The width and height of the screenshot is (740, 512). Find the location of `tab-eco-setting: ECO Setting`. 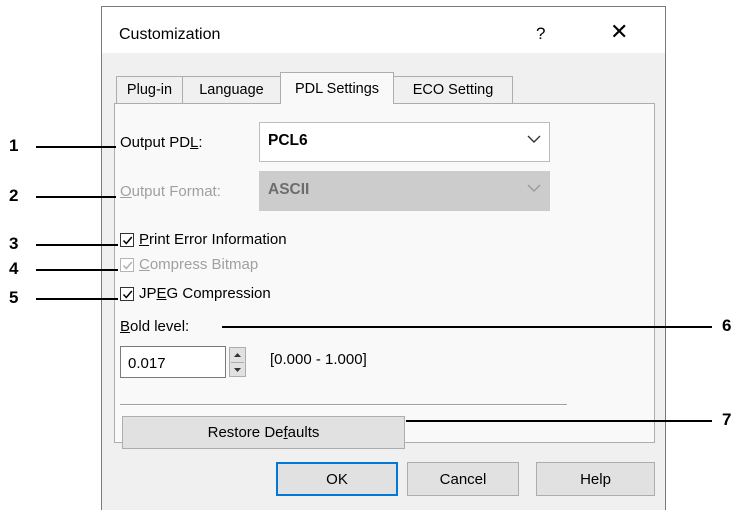

tab-eco-setting: ECO Setting is located at coordinates (453, 89).